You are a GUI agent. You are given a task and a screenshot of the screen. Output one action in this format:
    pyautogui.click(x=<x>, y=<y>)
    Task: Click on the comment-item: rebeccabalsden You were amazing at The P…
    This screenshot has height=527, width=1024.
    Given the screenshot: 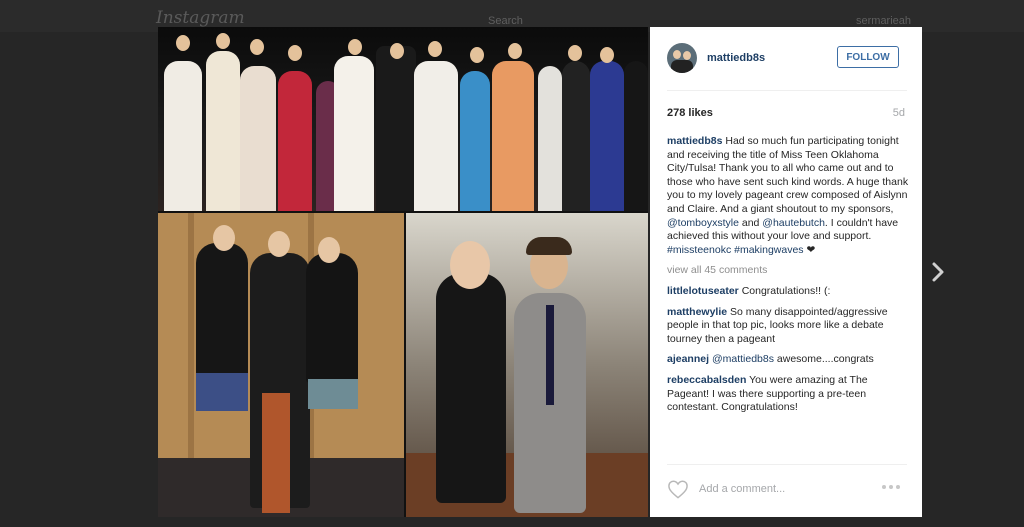 What is the action you would take?
    pyautogui.click(x=788, y=394)
    